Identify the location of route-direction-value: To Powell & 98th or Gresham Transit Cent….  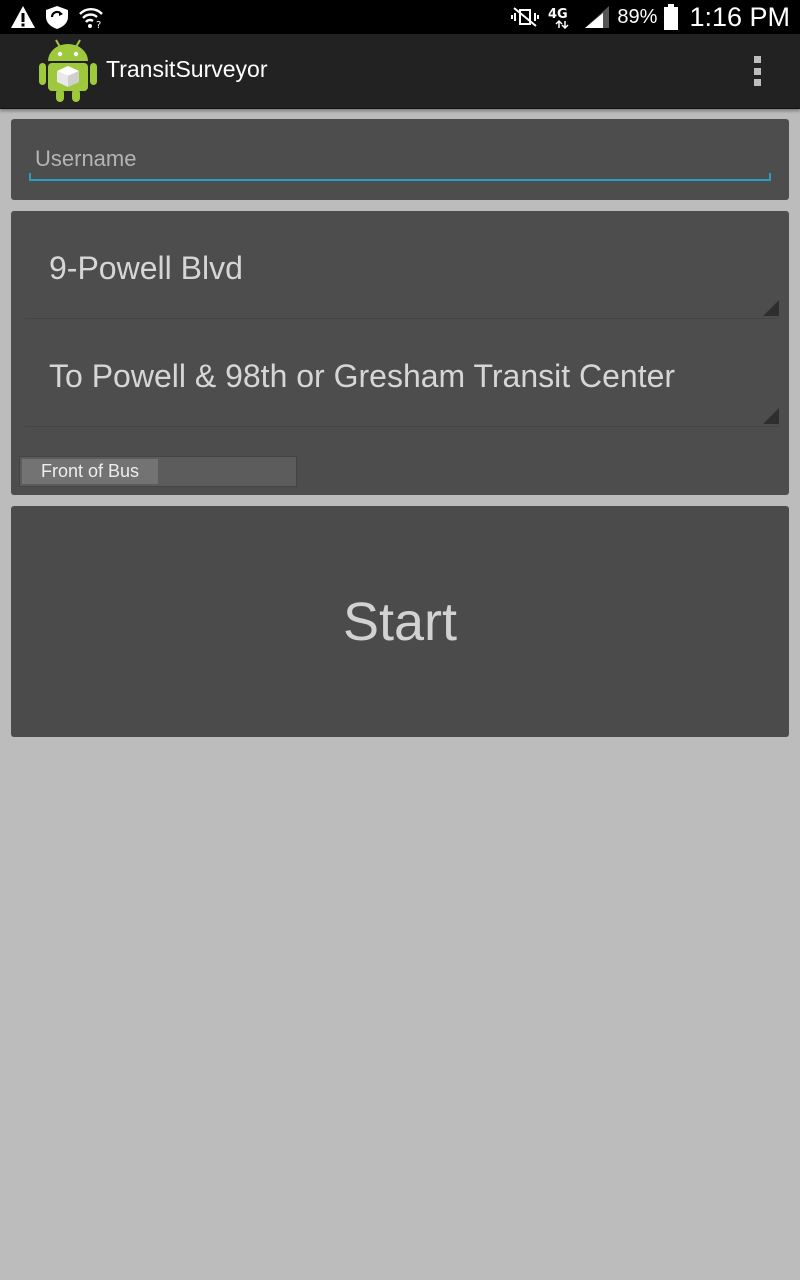
(362, 376).